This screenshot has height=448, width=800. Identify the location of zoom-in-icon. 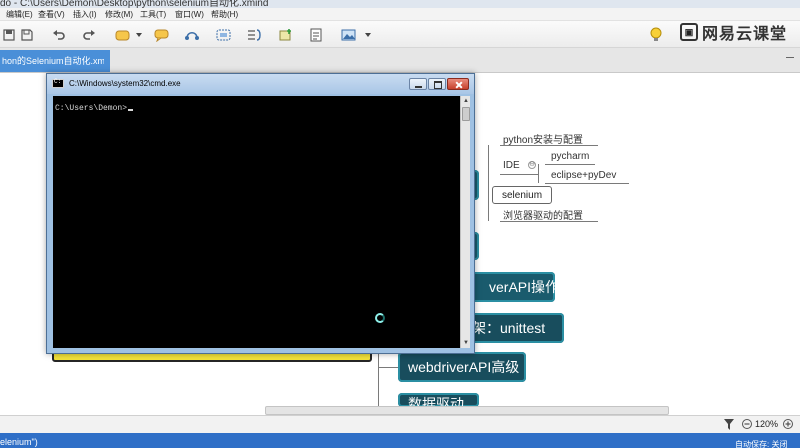
(788, 425).